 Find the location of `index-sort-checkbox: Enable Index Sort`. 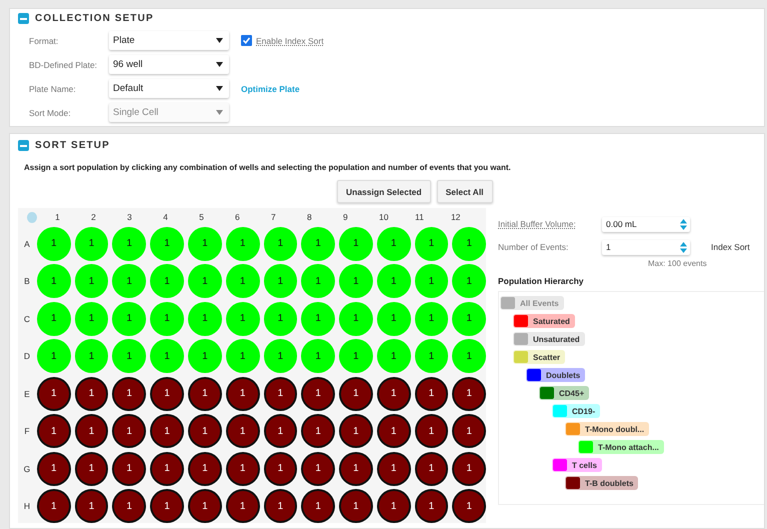

index-sort-checkbox: Enable Index Sort is located at coordinates (282, 40).